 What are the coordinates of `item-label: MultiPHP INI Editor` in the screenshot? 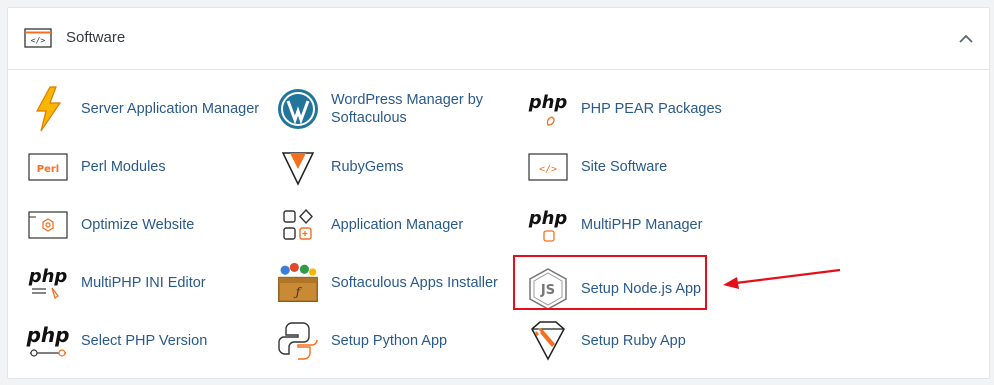 It's located at (143, 283).